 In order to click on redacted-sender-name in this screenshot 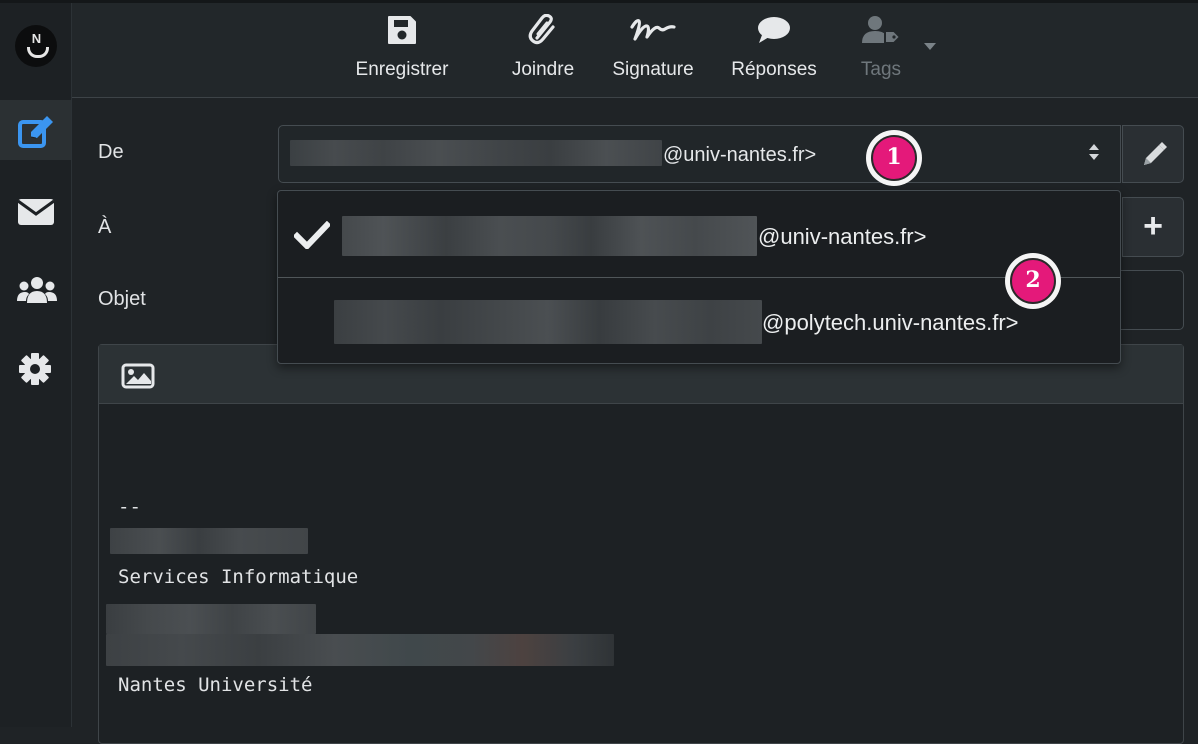, I will do `click(476, 153)`.